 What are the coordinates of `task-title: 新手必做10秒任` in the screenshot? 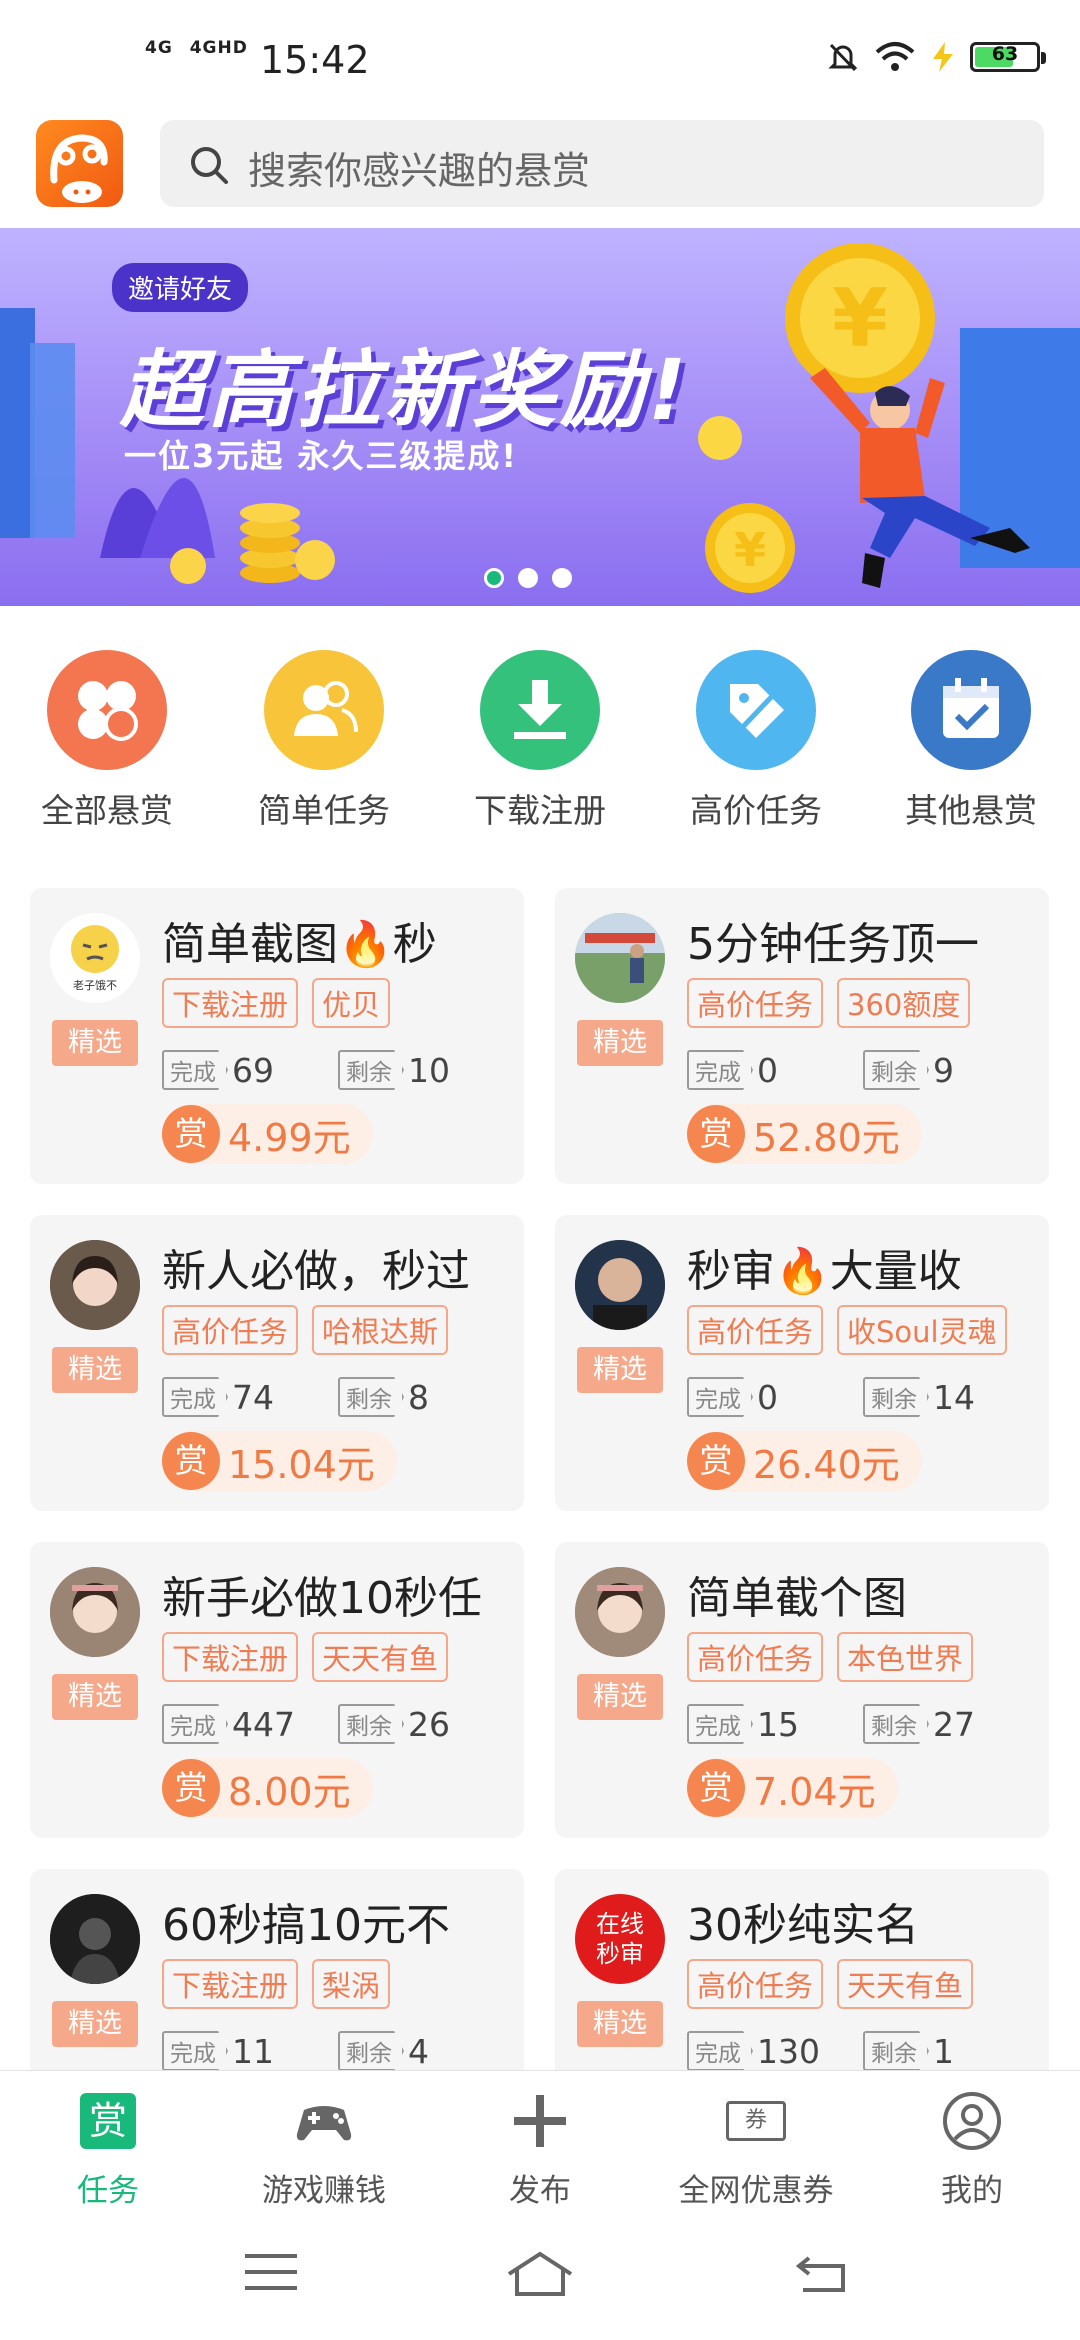 It's located at (322, 1598).